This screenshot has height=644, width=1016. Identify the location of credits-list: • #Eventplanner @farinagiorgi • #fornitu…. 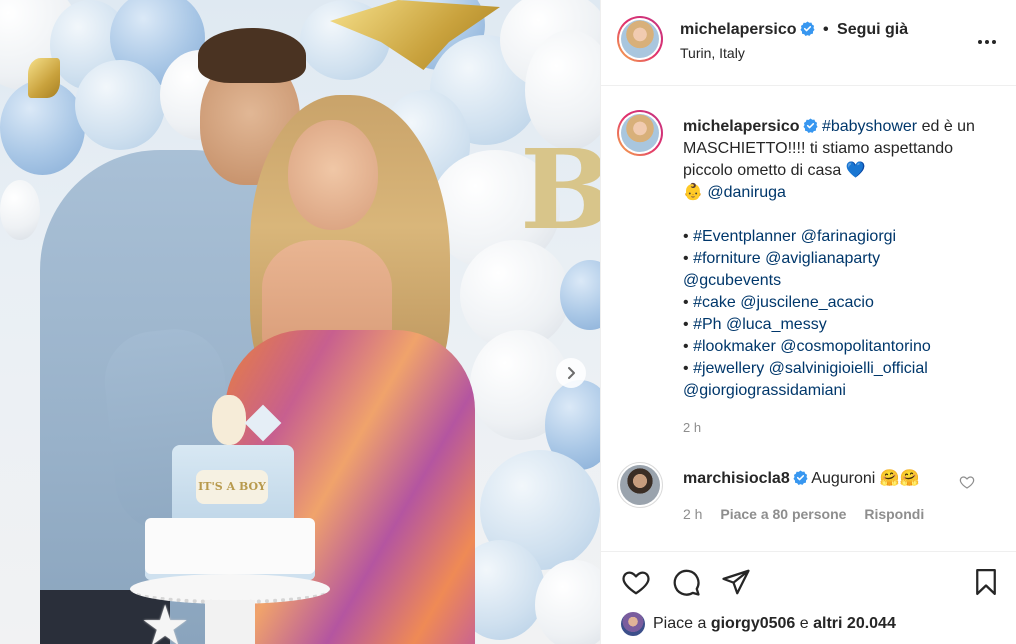
(841, 314).